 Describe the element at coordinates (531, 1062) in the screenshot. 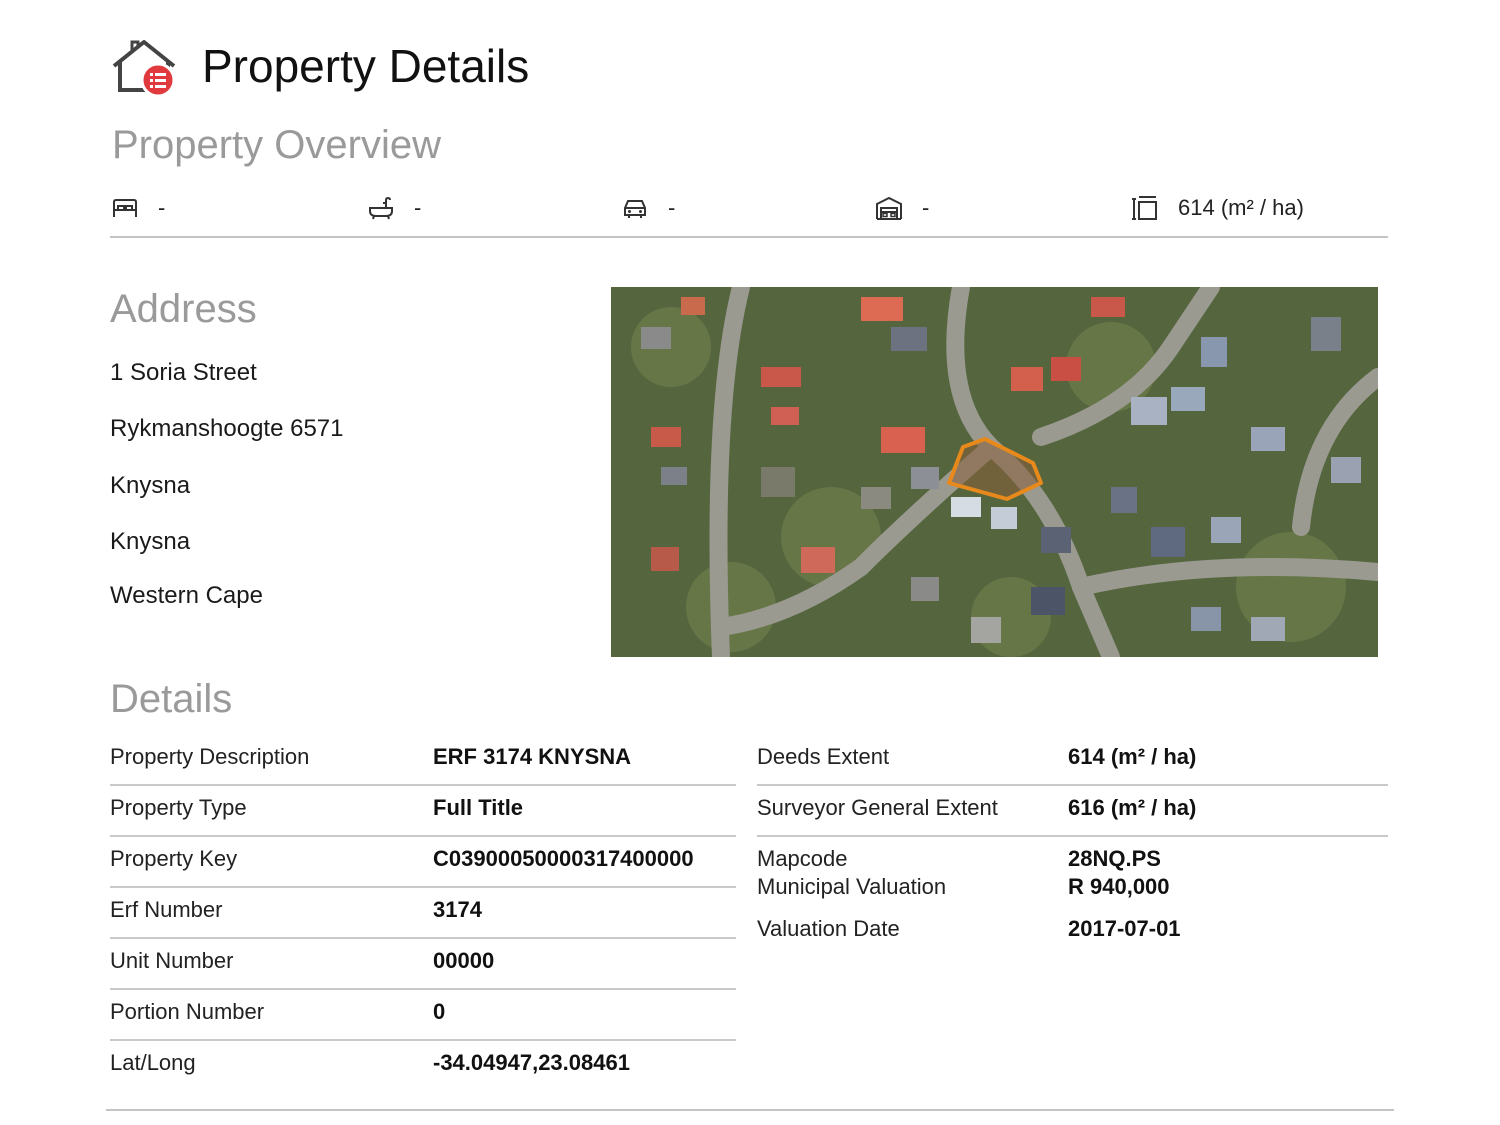

I see `lat-long-value: -34.04947,23.08461` at that location.